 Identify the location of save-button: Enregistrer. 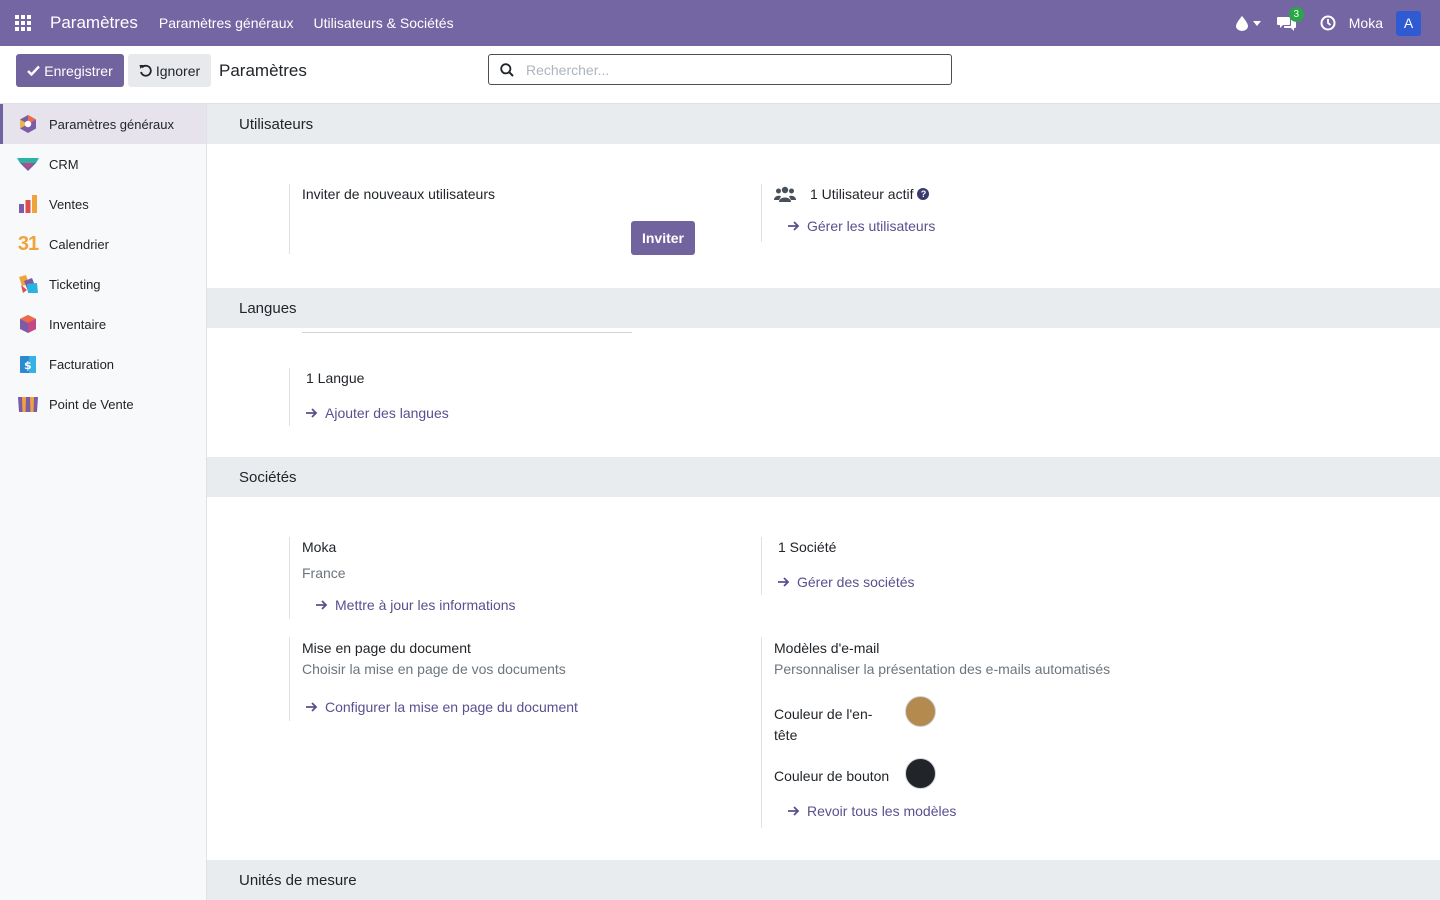
(70, 70).